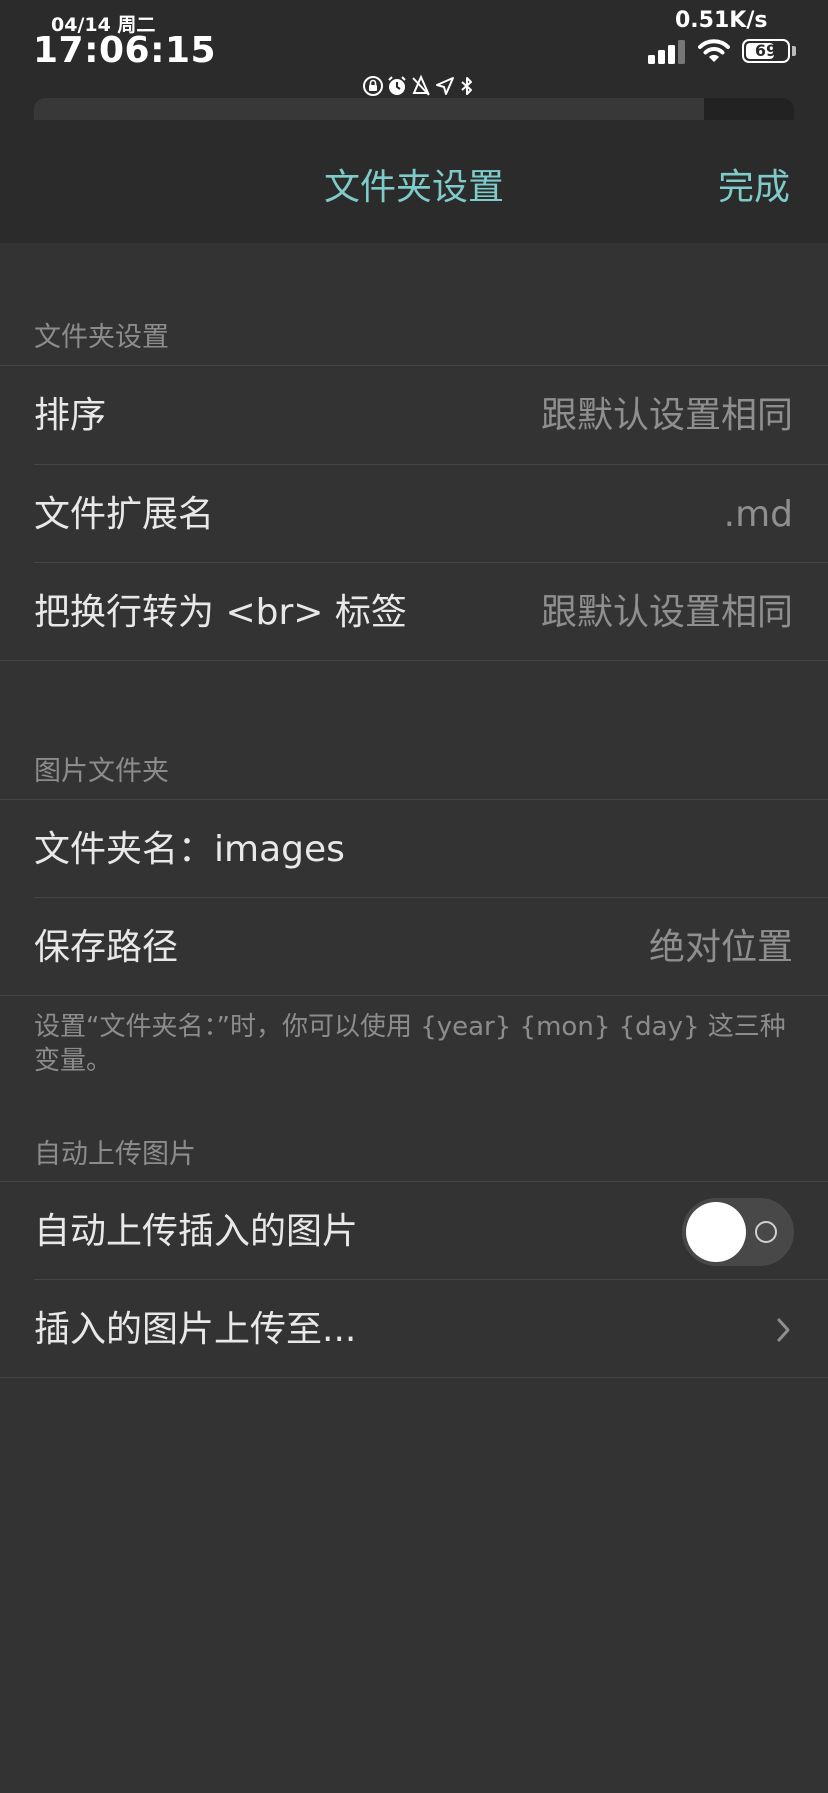 Image resolution: width=828 pixels, height=1793 pixels. Describe the element at coordinates (721, 20) in the screenshot. I see `status-net-speed: 0.51K/s` at that location.